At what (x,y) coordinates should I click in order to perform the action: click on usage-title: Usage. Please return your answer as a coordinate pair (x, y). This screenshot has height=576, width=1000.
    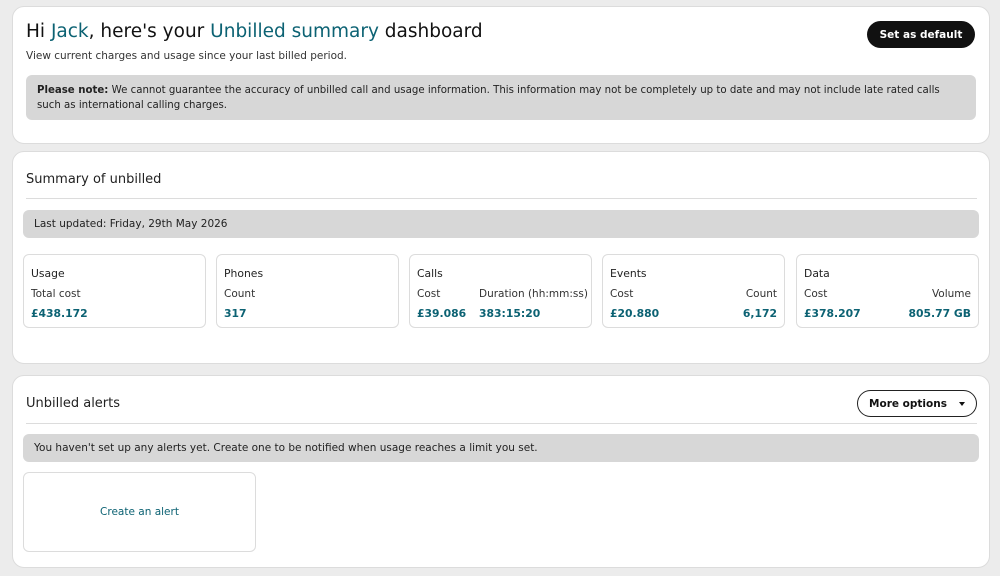
    Looking at the image, I should click on (48, 273).